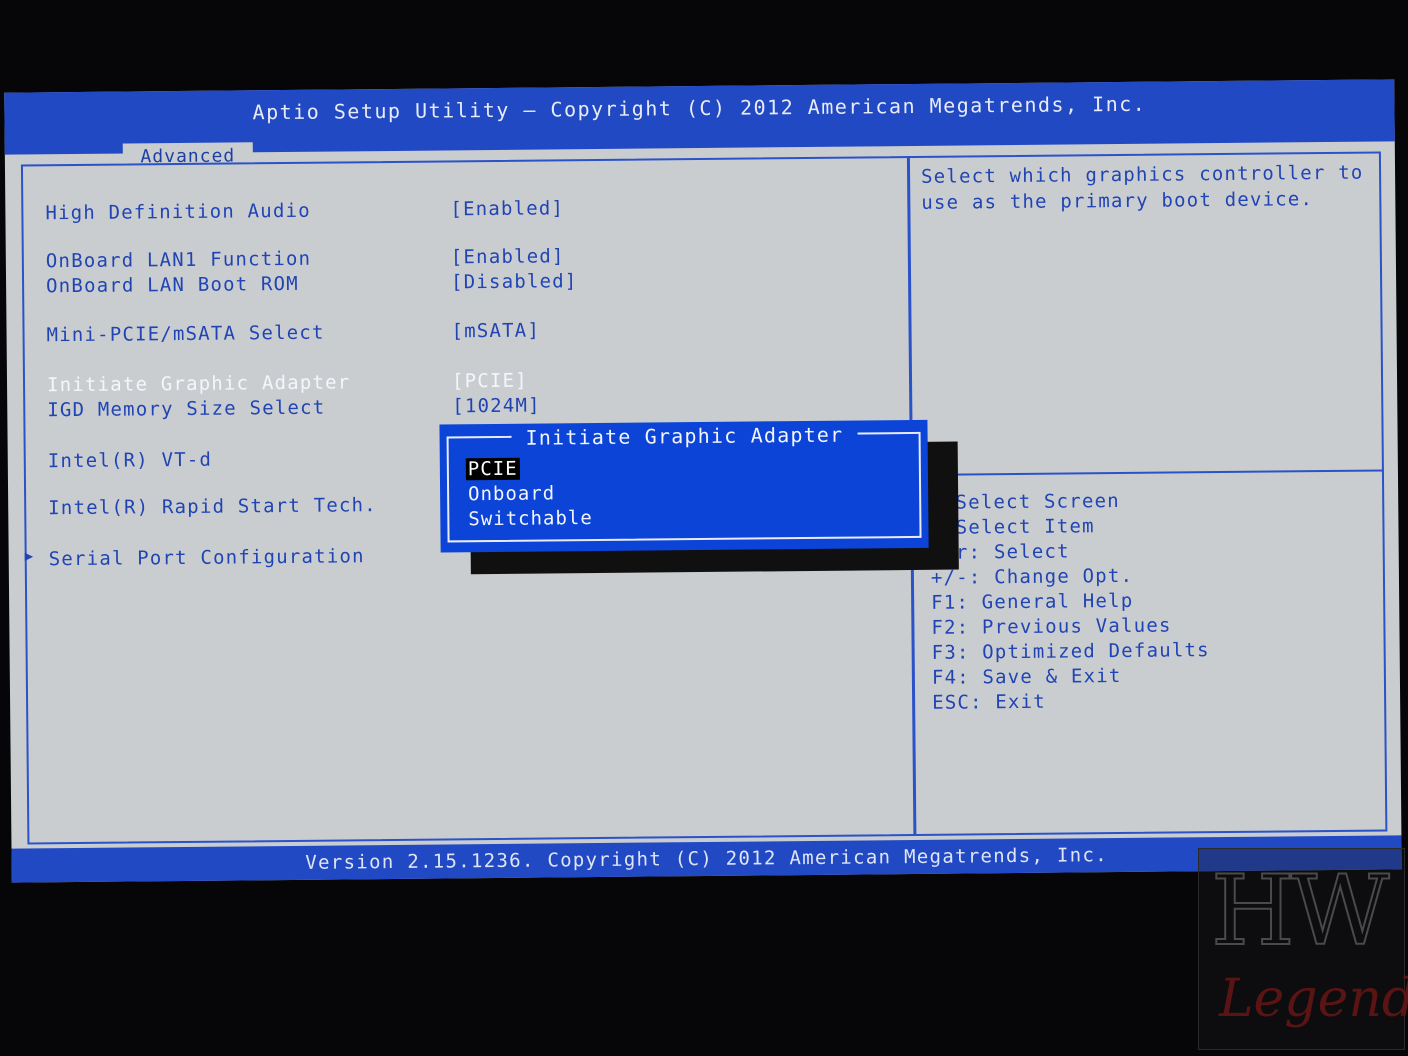  I want to click on watermark-legend: Legend, so click(1313, 999).